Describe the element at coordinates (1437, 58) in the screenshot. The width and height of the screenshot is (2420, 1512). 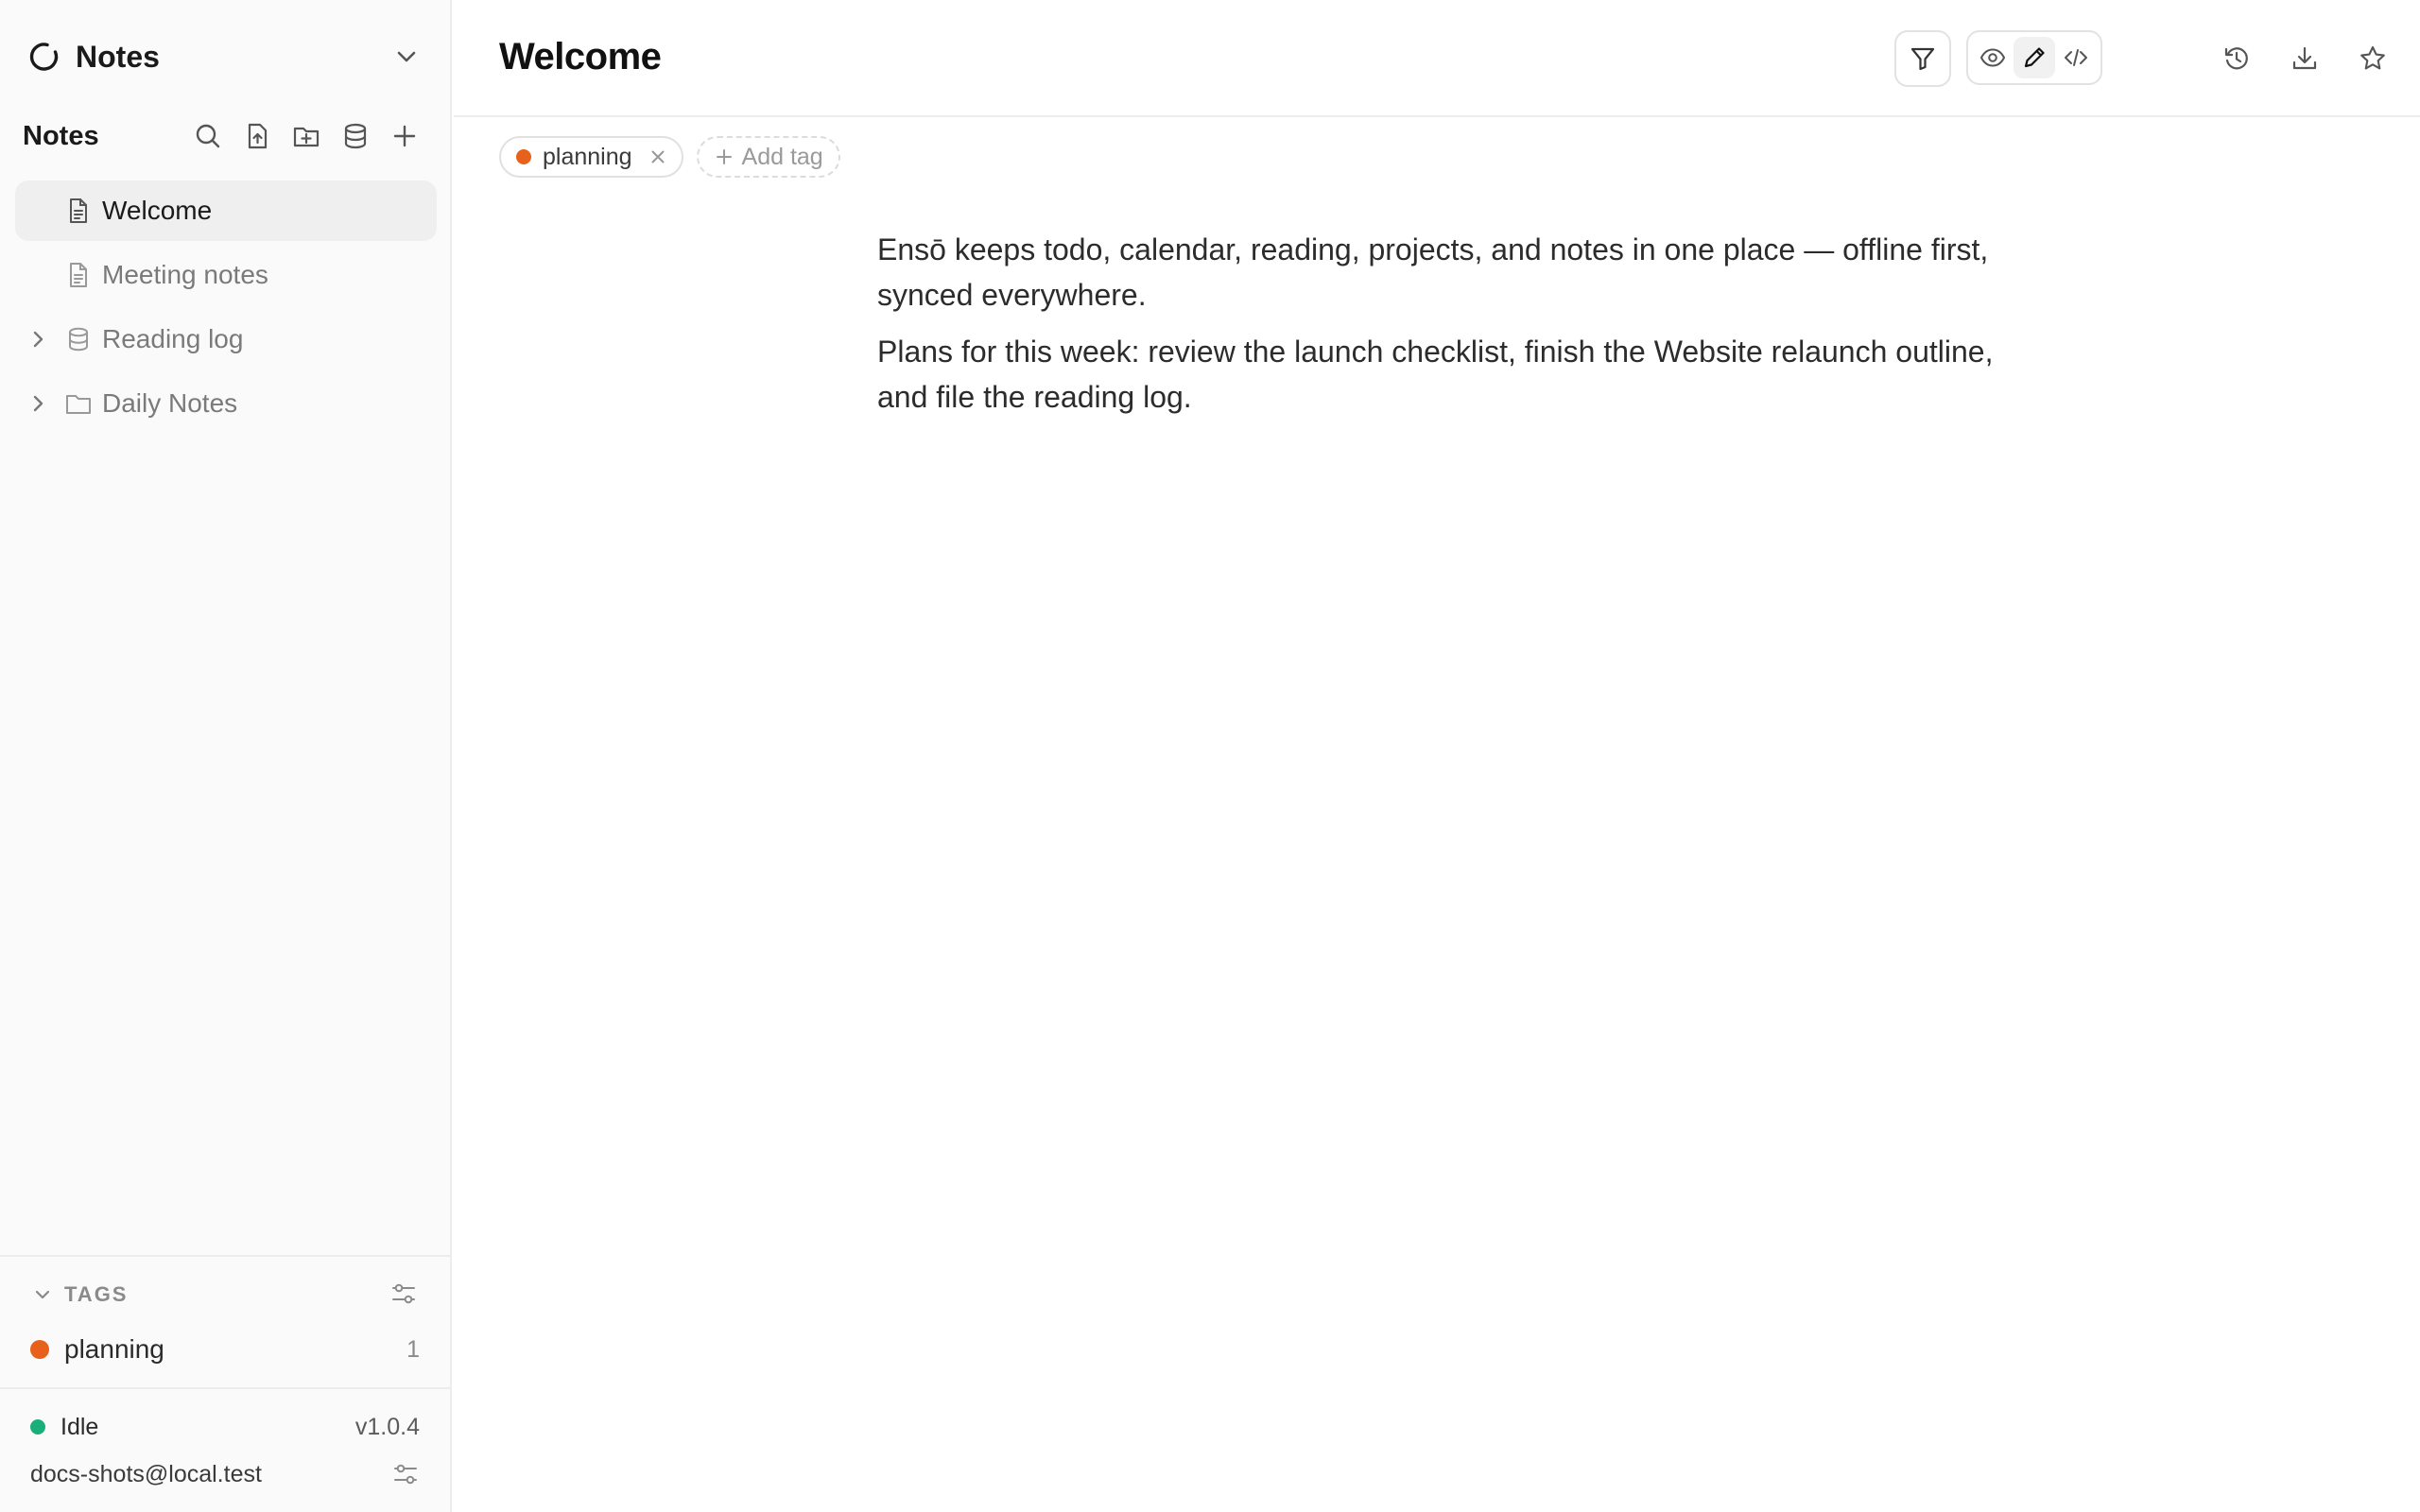
I see `note-header: Welcome` at that location.